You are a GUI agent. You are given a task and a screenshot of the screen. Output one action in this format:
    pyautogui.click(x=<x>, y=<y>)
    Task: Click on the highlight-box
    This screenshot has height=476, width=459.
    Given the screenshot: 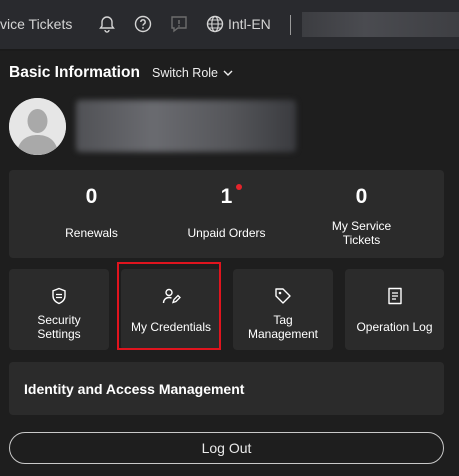 What is the action you would take?
    pyautogui.click(x=169, y=306)
    